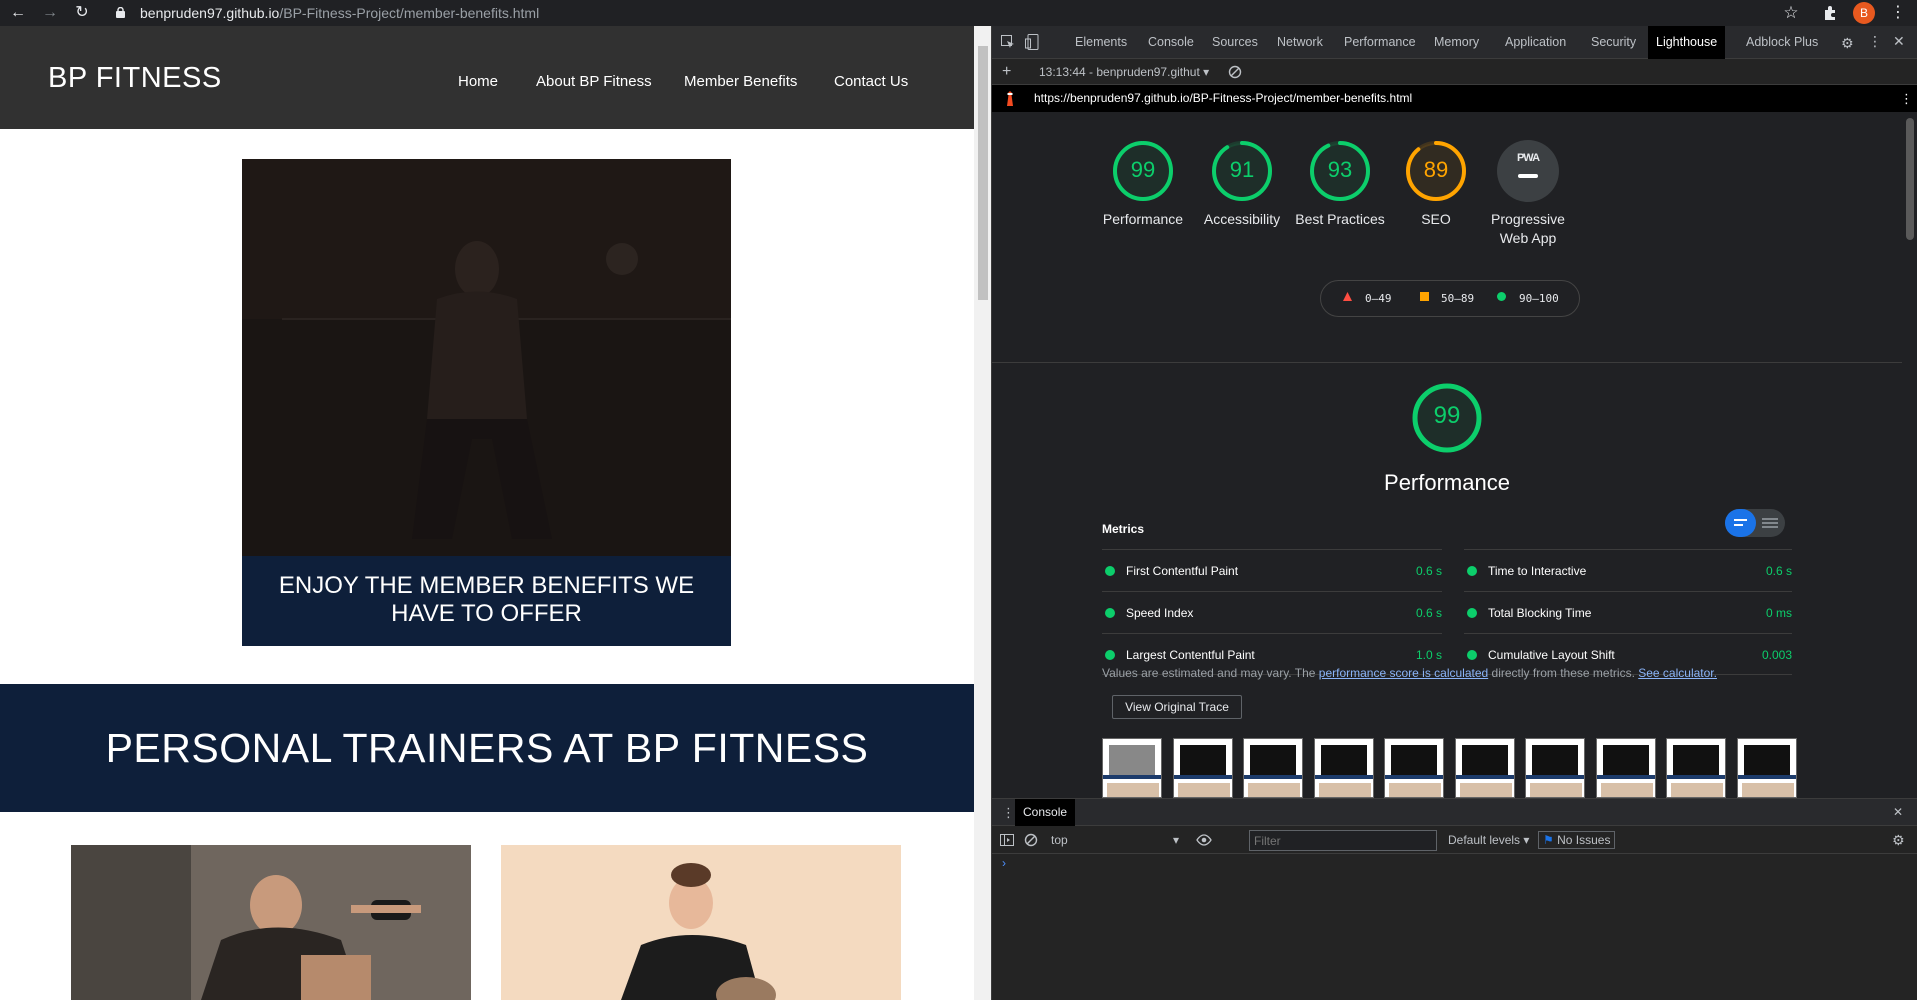 This screenshot has height=1000, width=1917. I want to click on reload-icon: ↻, so click(82, 13).